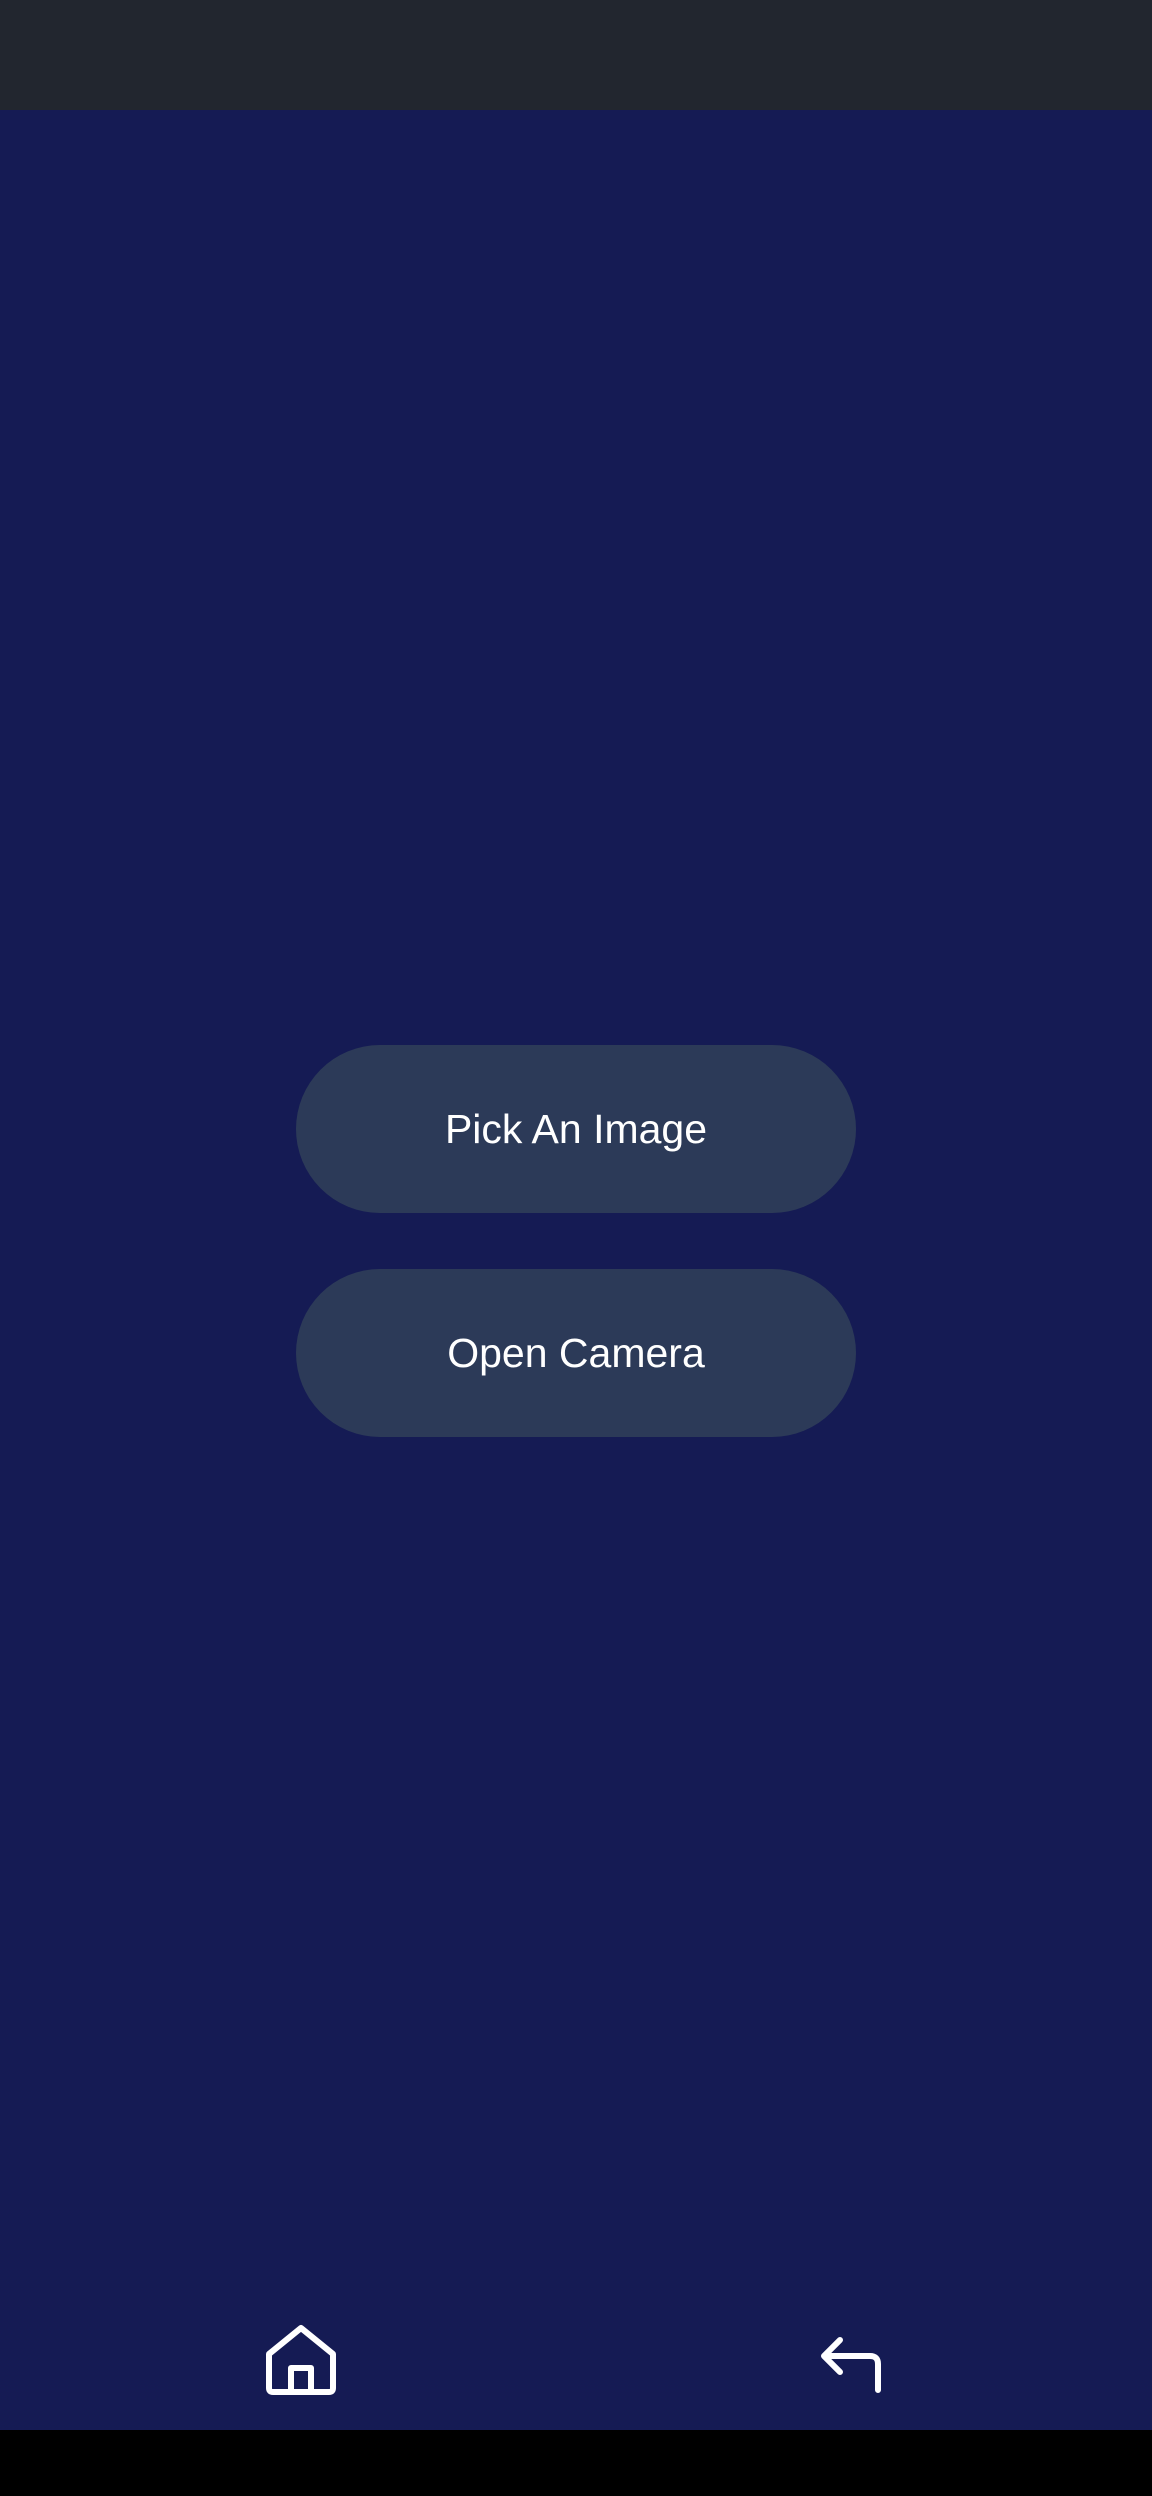 Image resolution: width=1152 pixels, height=2496 pixels. I want to click on home-icon, so click(301, 2360).